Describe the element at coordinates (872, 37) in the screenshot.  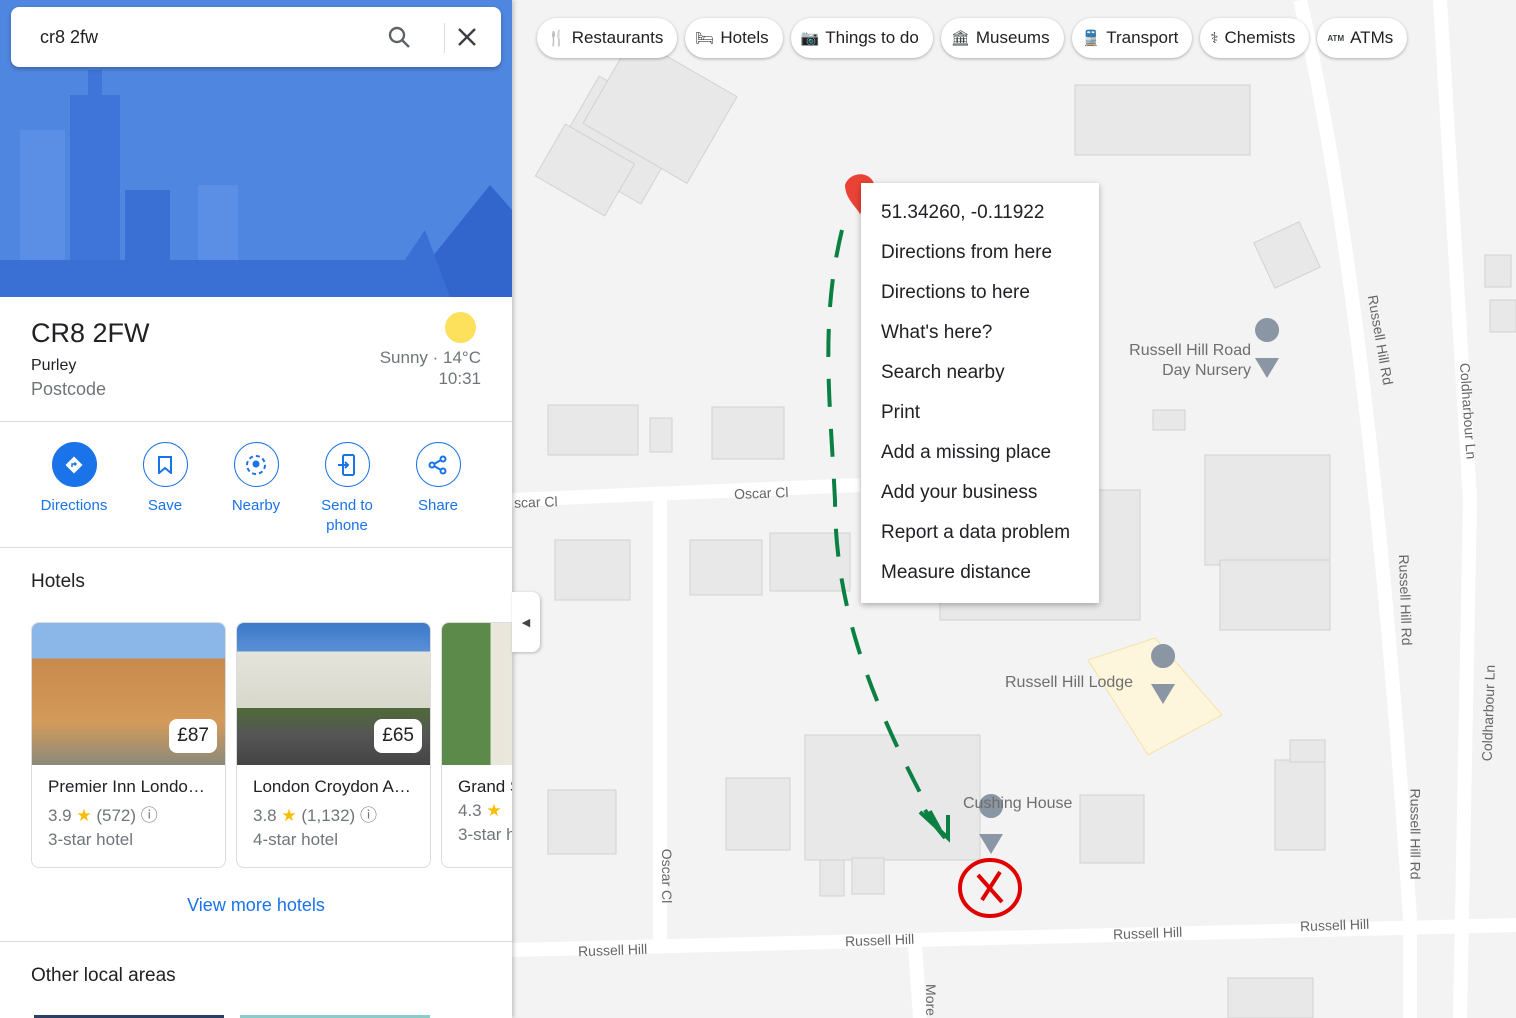
I see `chip-label: Things to do` at that location.